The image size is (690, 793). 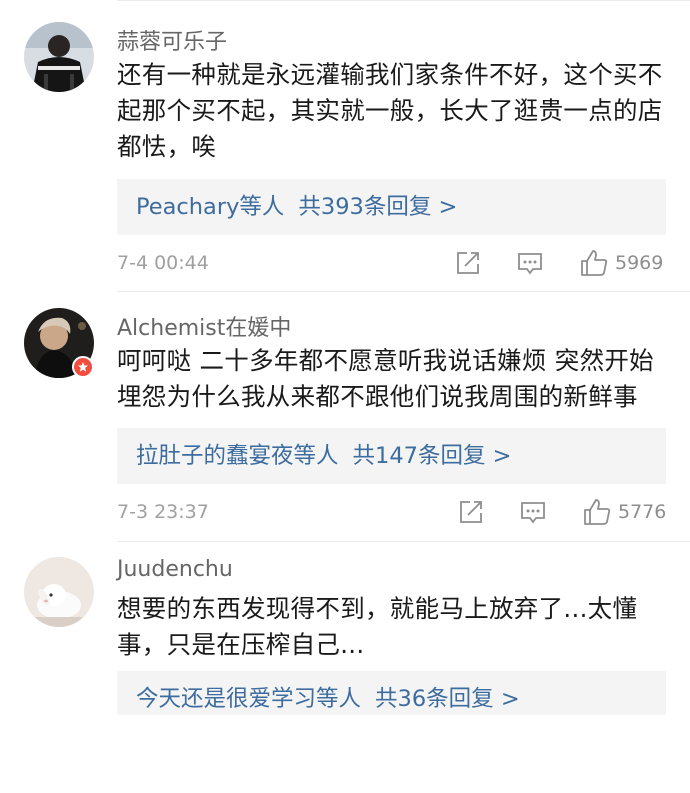 I want to click on username: Juudenchu, so click(x=175, y=569).